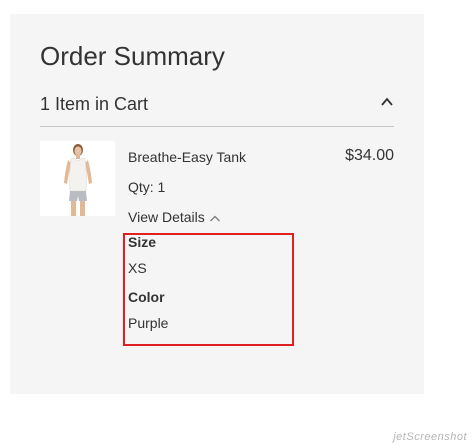 This screenshot has width=475, height=447. I want to click on order-summary-title: Order Summary, so click(132, 56).